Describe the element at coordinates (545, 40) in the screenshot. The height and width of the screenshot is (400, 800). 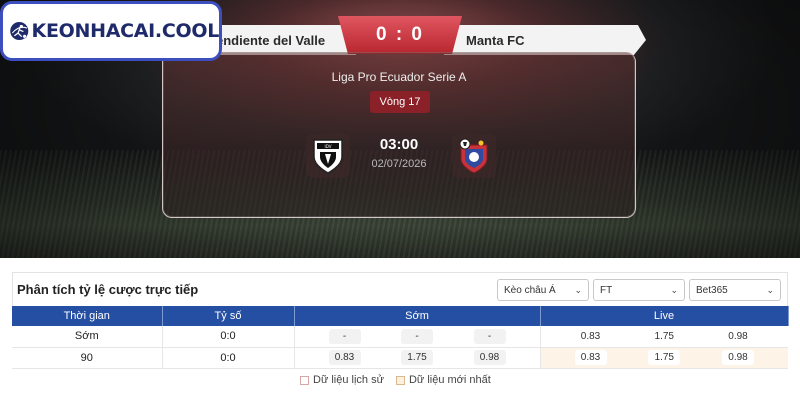
I see `away-team-bar: Manta FC` at that location.